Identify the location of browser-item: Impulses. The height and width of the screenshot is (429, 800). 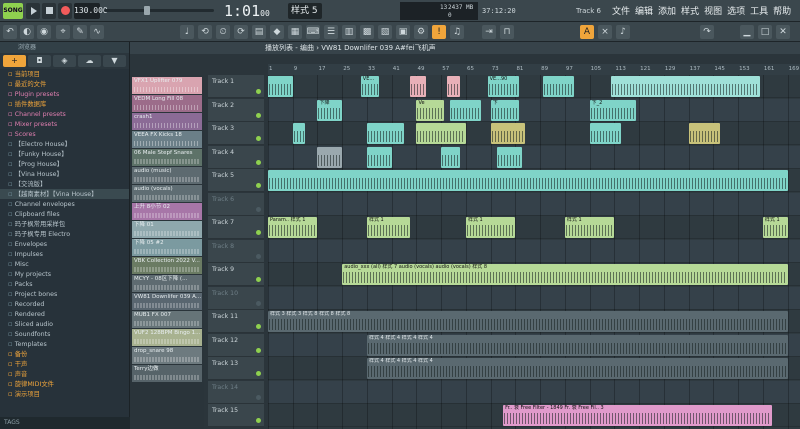
(64, 254).